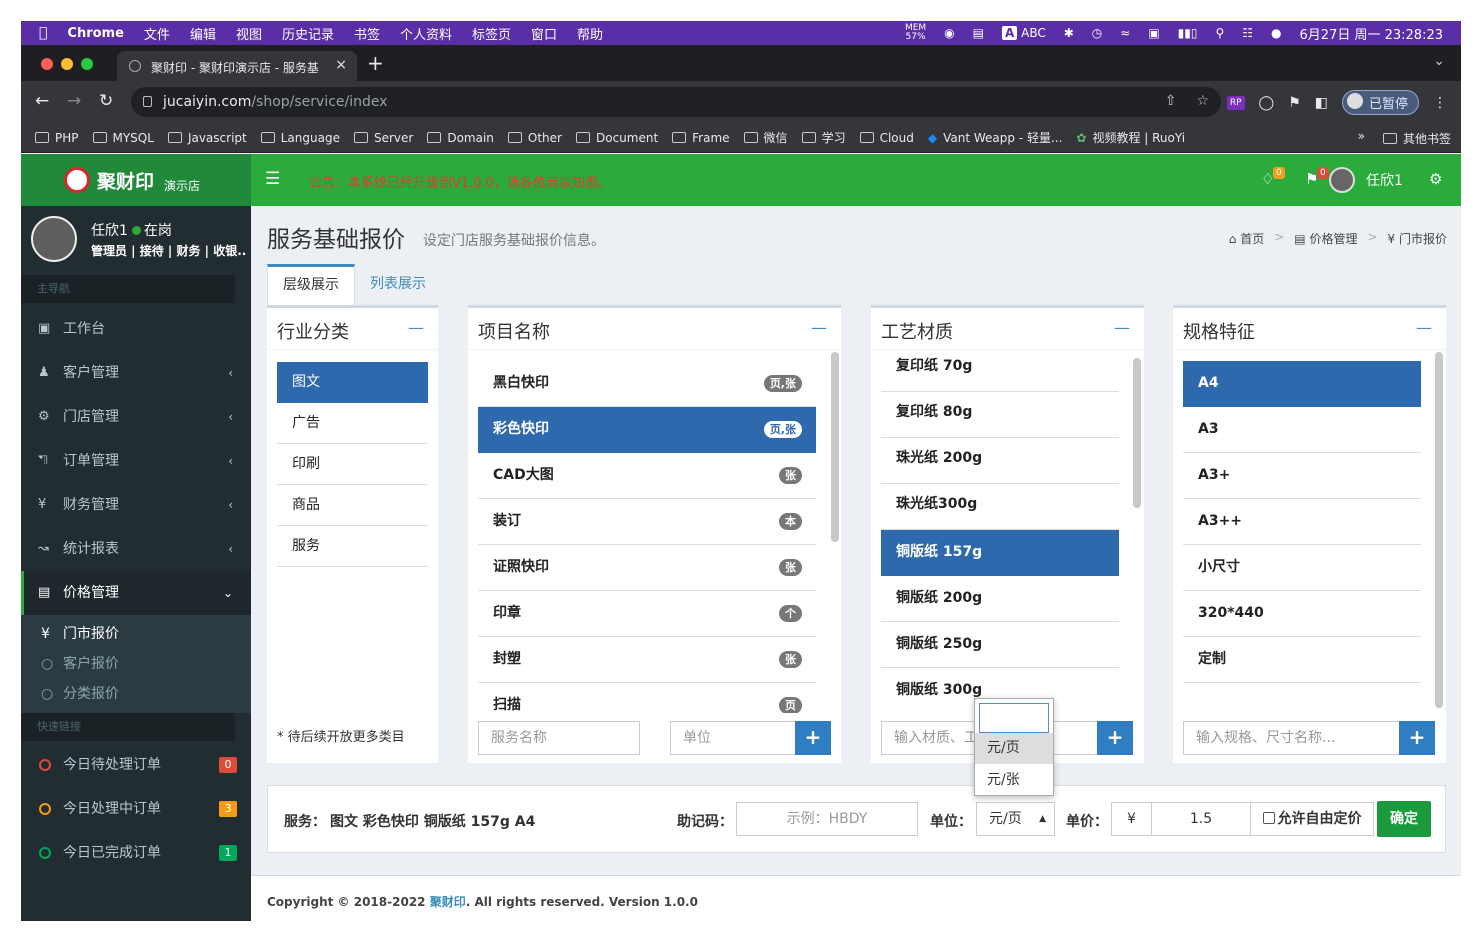  I want to click on sidebar-item-stores: ⚙ 门店管理 ‹, so click(136, 417).